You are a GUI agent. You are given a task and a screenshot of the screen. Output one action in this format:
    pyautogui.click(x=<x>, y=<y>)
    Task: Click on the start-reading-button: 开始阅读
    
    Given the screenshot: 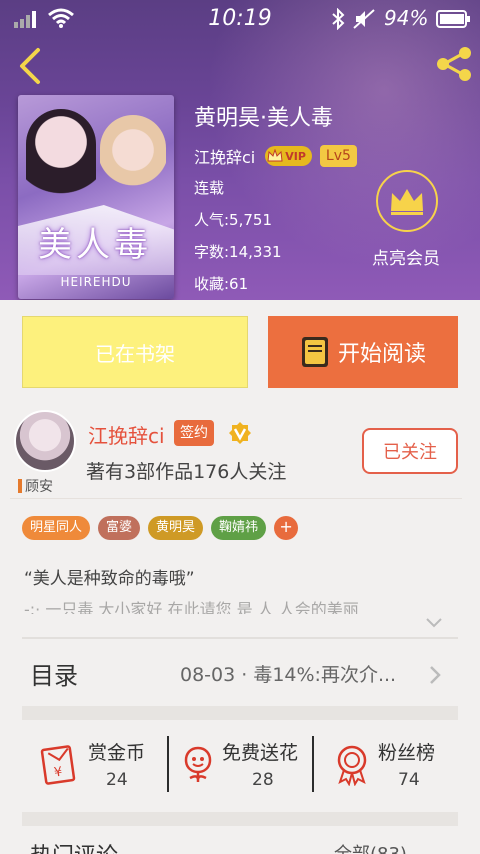 What is the action you would take?
    pyautogui.click(x=363, y=352)
    